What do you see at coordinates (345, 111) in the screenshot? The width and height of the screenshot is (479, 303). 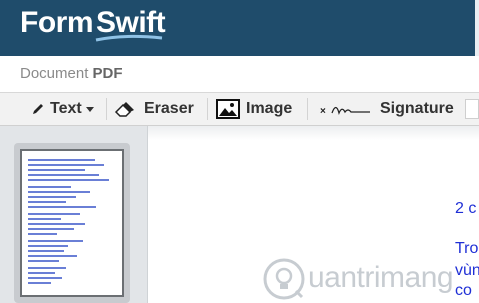 I see `signature-icon: ×` at bounding box center [345, 111].